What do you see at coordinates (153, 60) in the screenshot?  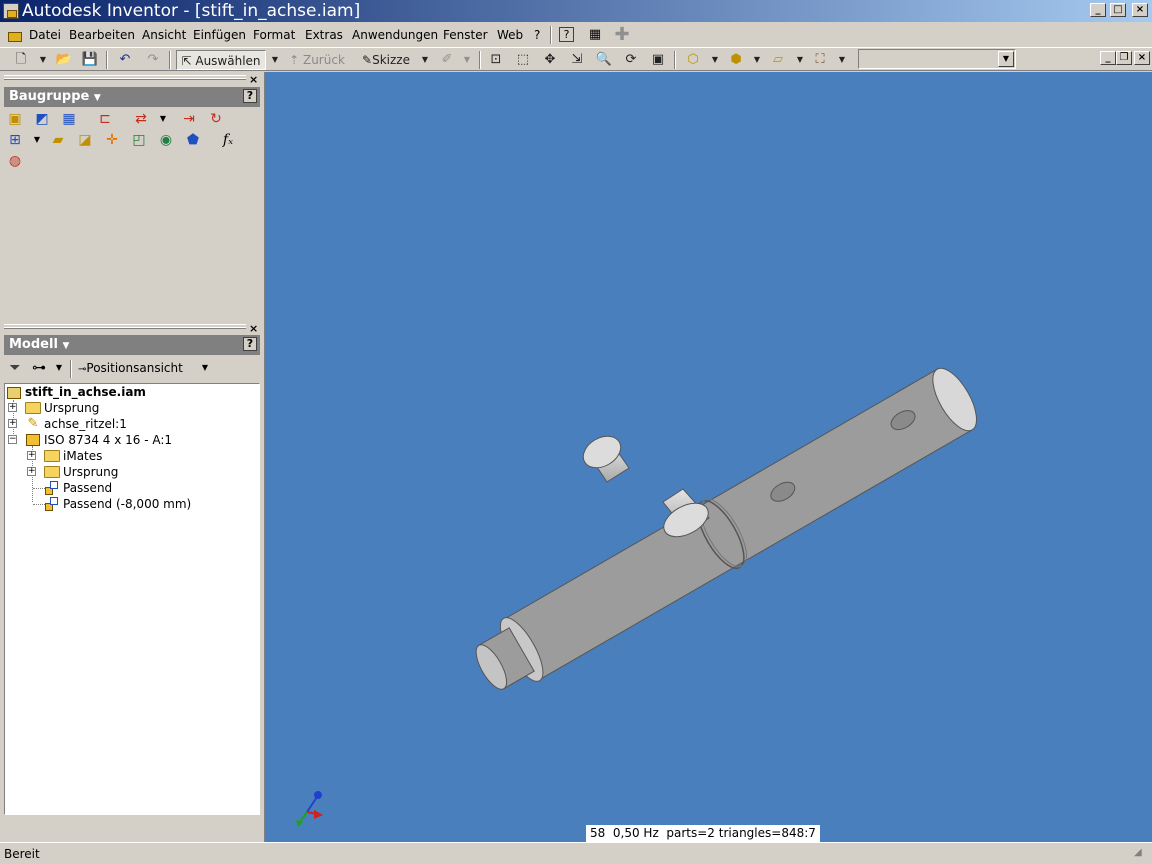 I see `redo-icon: ↷` at bounding box center [153, 60].